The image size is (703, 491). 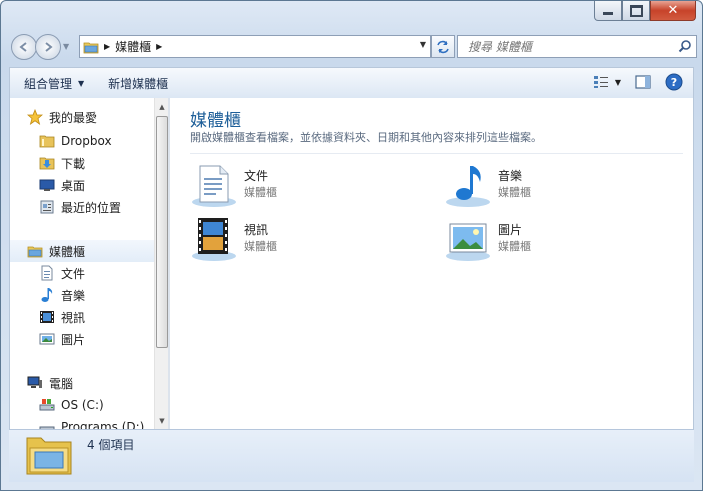 I want to click on item-count: 4 個項目, so click(x=111, y=445).